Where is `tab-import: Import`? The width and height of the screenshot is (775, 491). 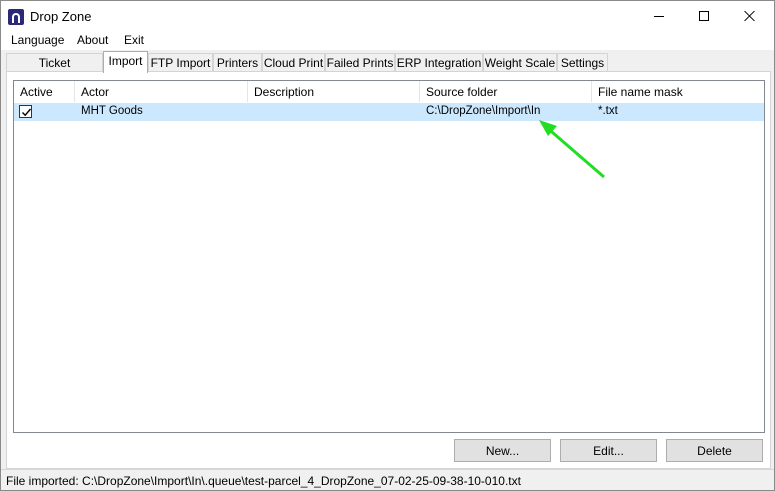
tab-import: Import is located at coordinates (125, 62).